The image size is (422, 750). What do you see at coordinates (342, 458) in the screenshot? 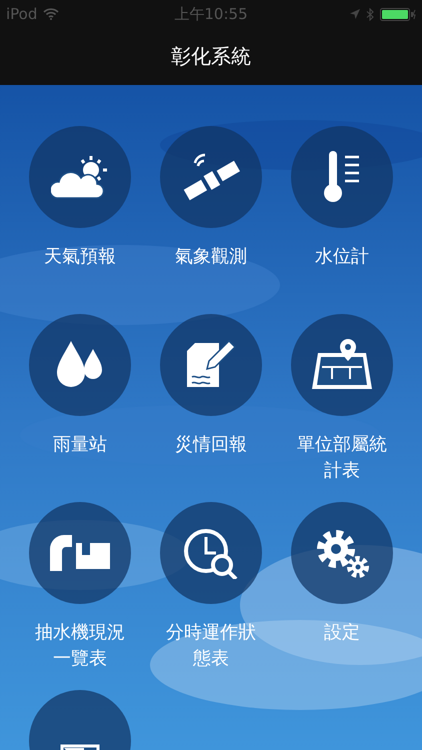
I see `menu-label: 單位部屬統計表` at bounding box center [342, 458].